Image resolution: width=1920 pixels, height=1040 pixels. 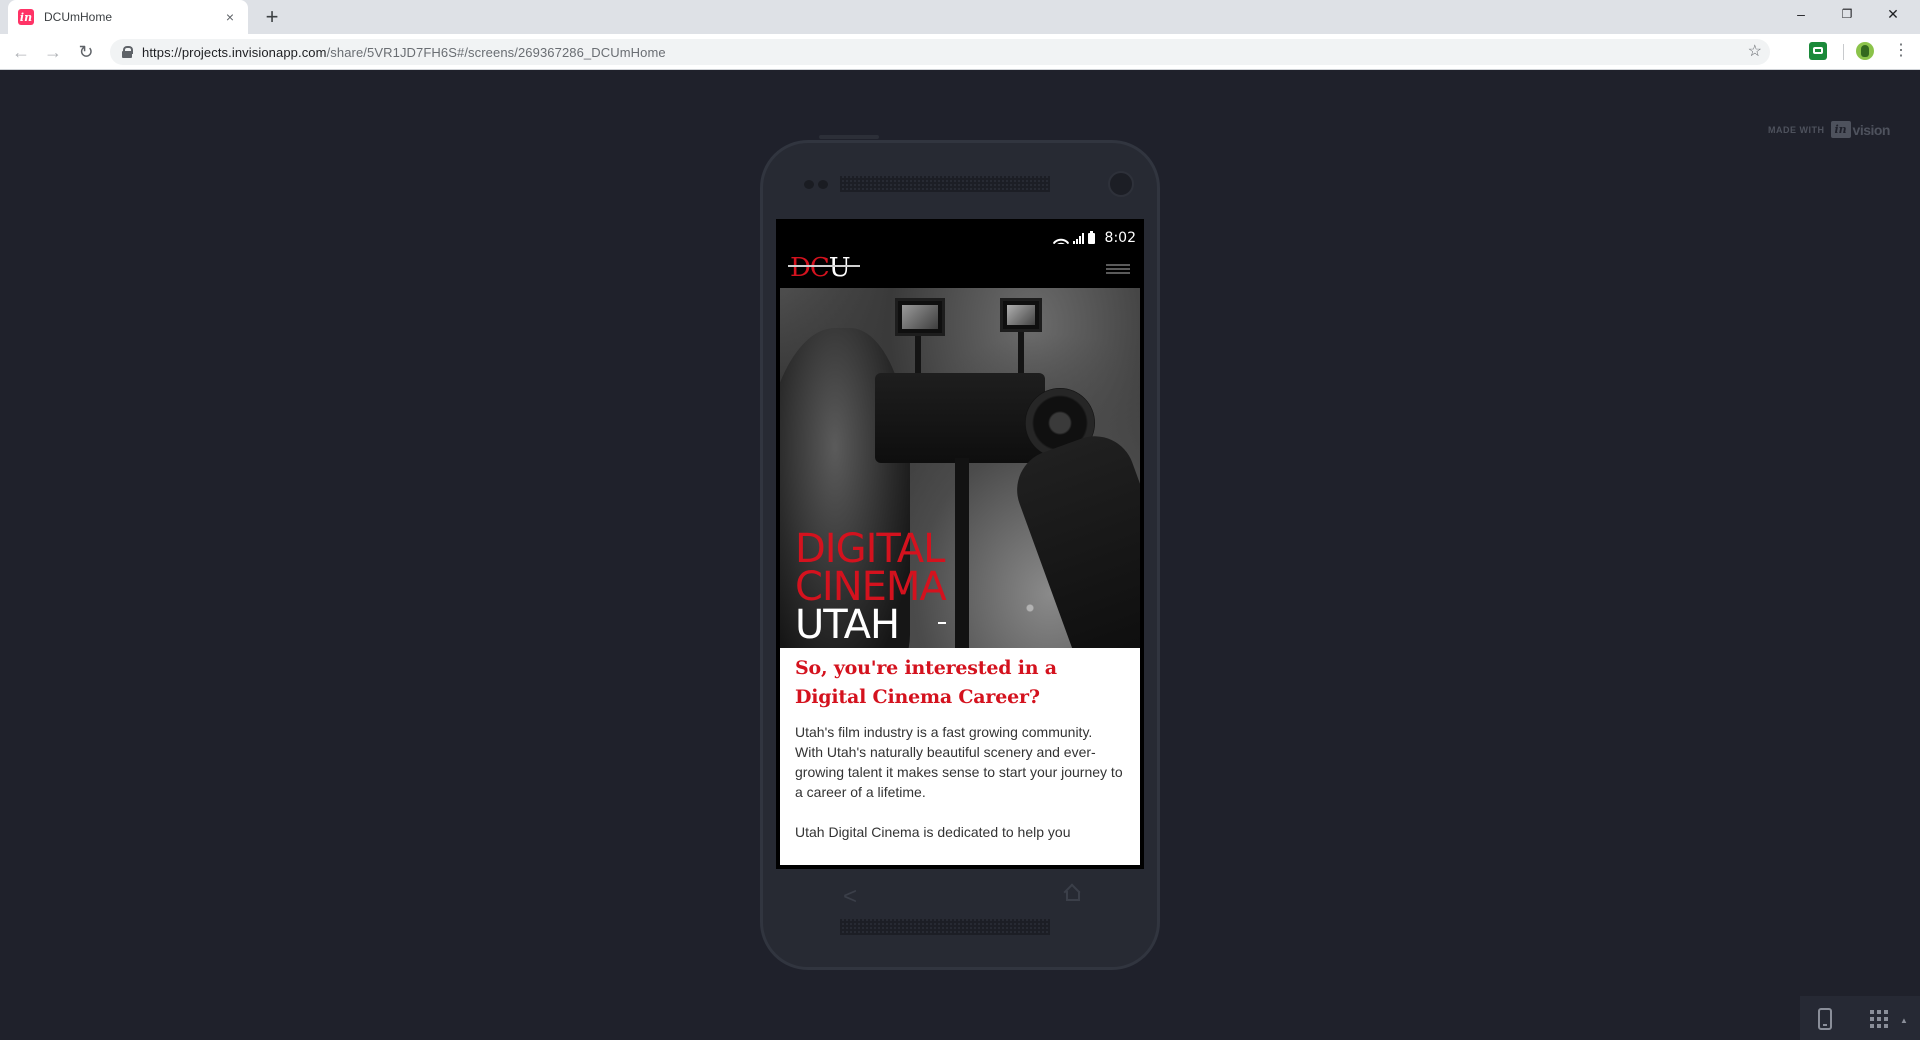 What do you see at coordinates (945, 184) in the screenshot?
I see `phone-speaker-top` at bounding box center [945, 184].